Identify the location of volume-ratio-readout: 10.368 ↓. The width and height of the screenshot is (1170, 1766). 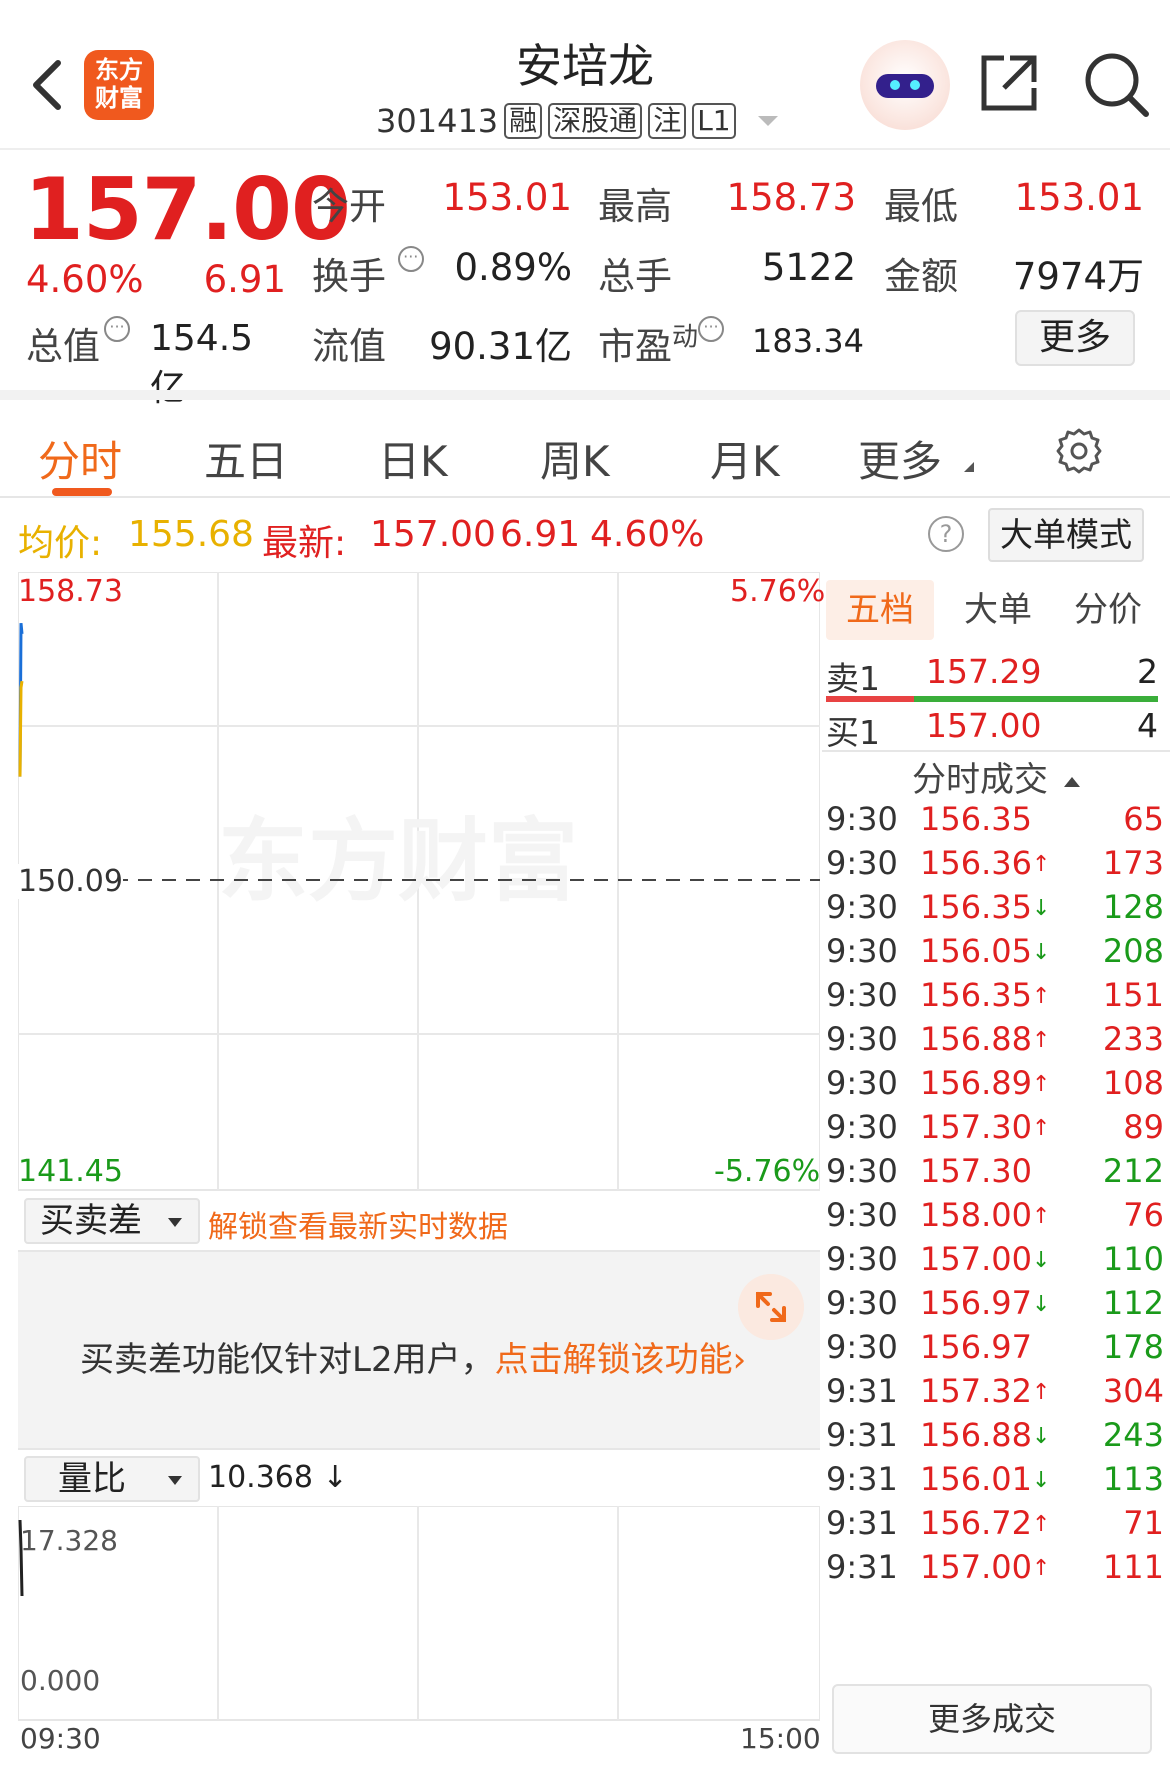
(278, 1477).